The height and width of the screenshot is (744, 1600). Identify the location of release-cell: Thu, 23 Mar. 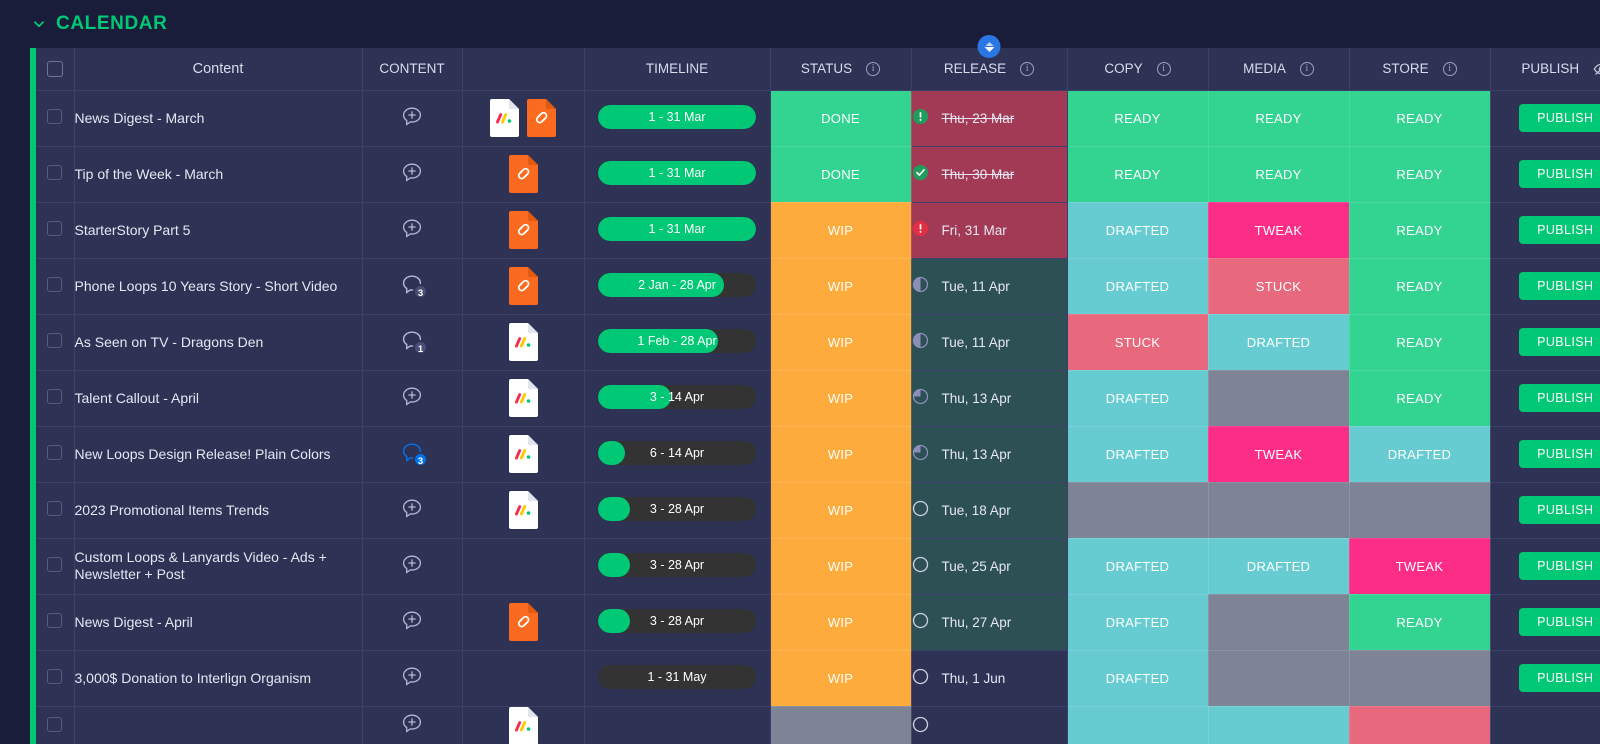
(989, 118).